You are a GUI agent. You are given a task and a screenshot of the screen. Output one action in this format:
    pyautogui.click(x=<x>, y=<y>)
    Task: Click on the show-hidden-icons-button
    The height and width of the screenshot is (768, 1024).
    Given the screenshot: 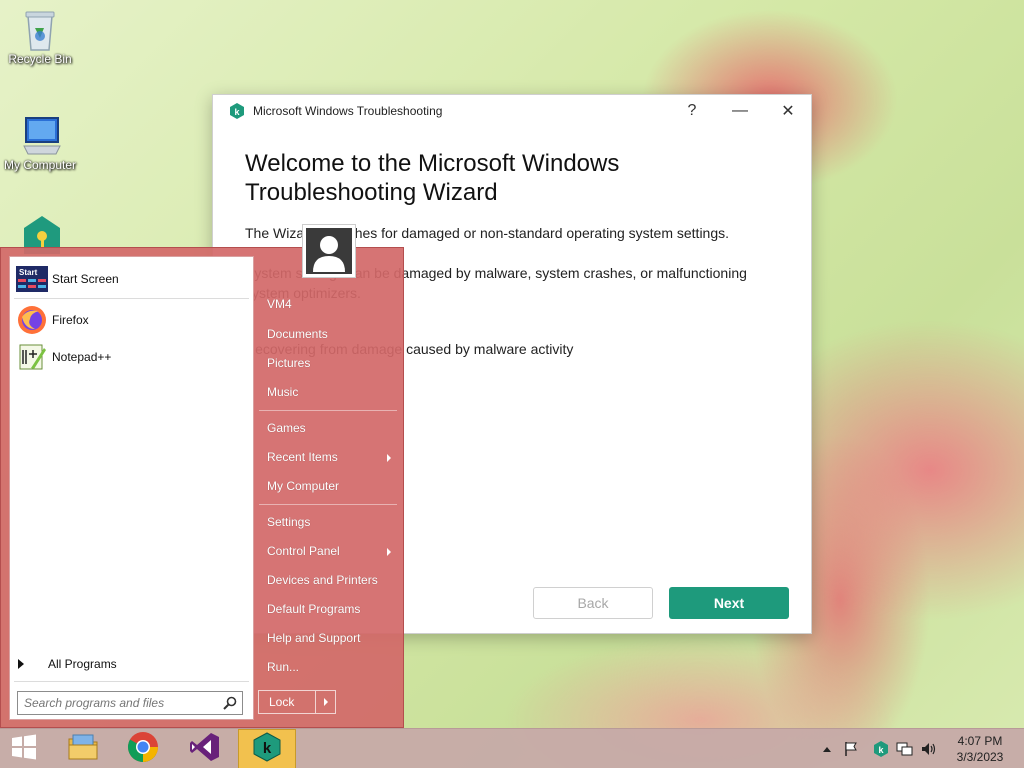 What is the action you would take?
    pyautogui.click(x=827, y=748)
    